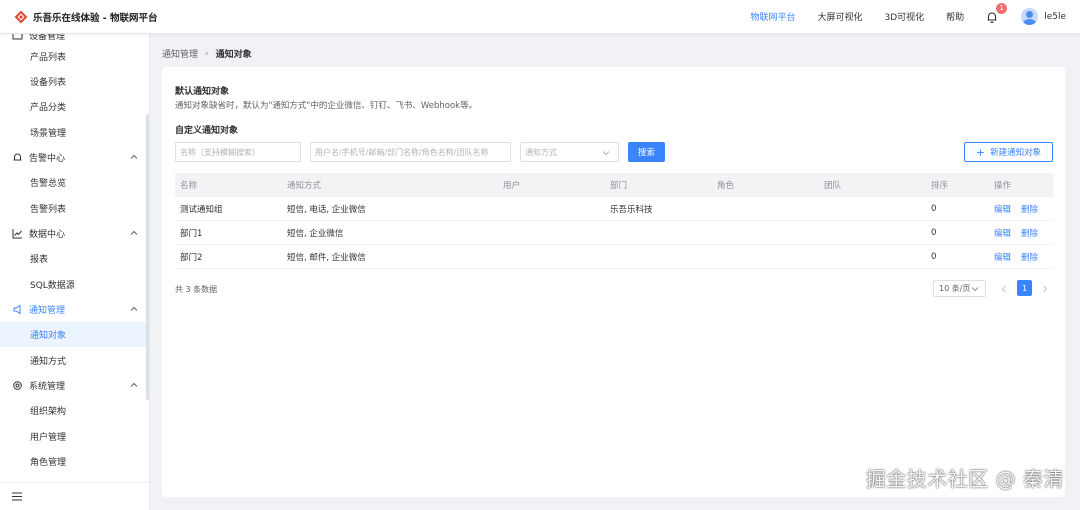 The width and height of the screenshot is (1080, 510). I want to click on sidebar-item-label: 设备列表, so click(48, 83).